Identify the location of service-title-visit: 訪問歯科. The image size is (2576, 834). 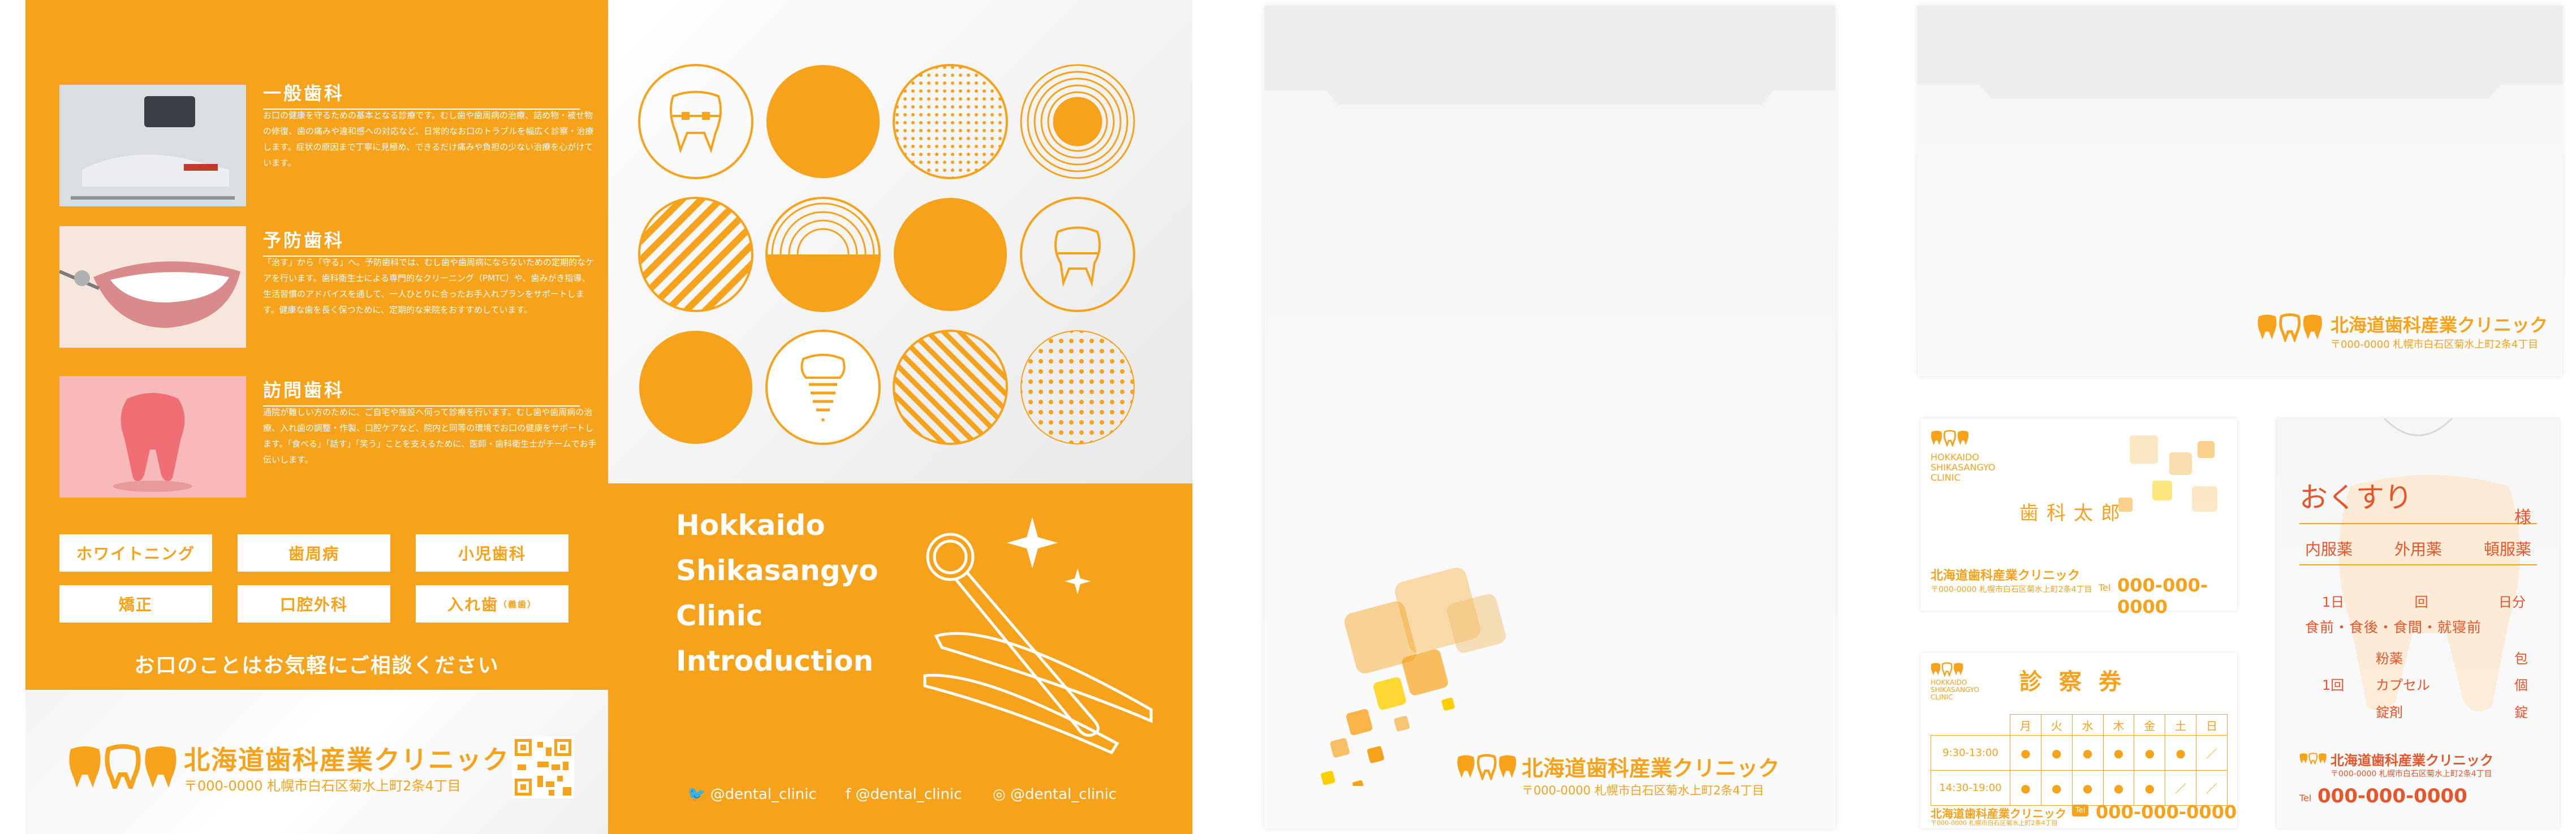
(421, 391).